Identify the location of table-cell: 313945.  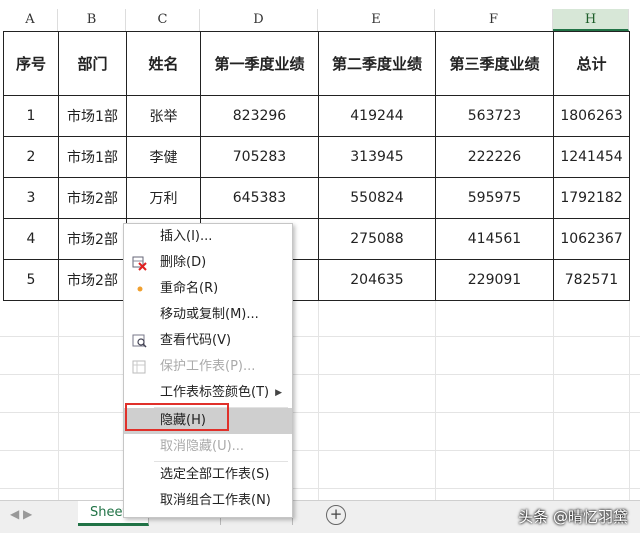
(377, 157).